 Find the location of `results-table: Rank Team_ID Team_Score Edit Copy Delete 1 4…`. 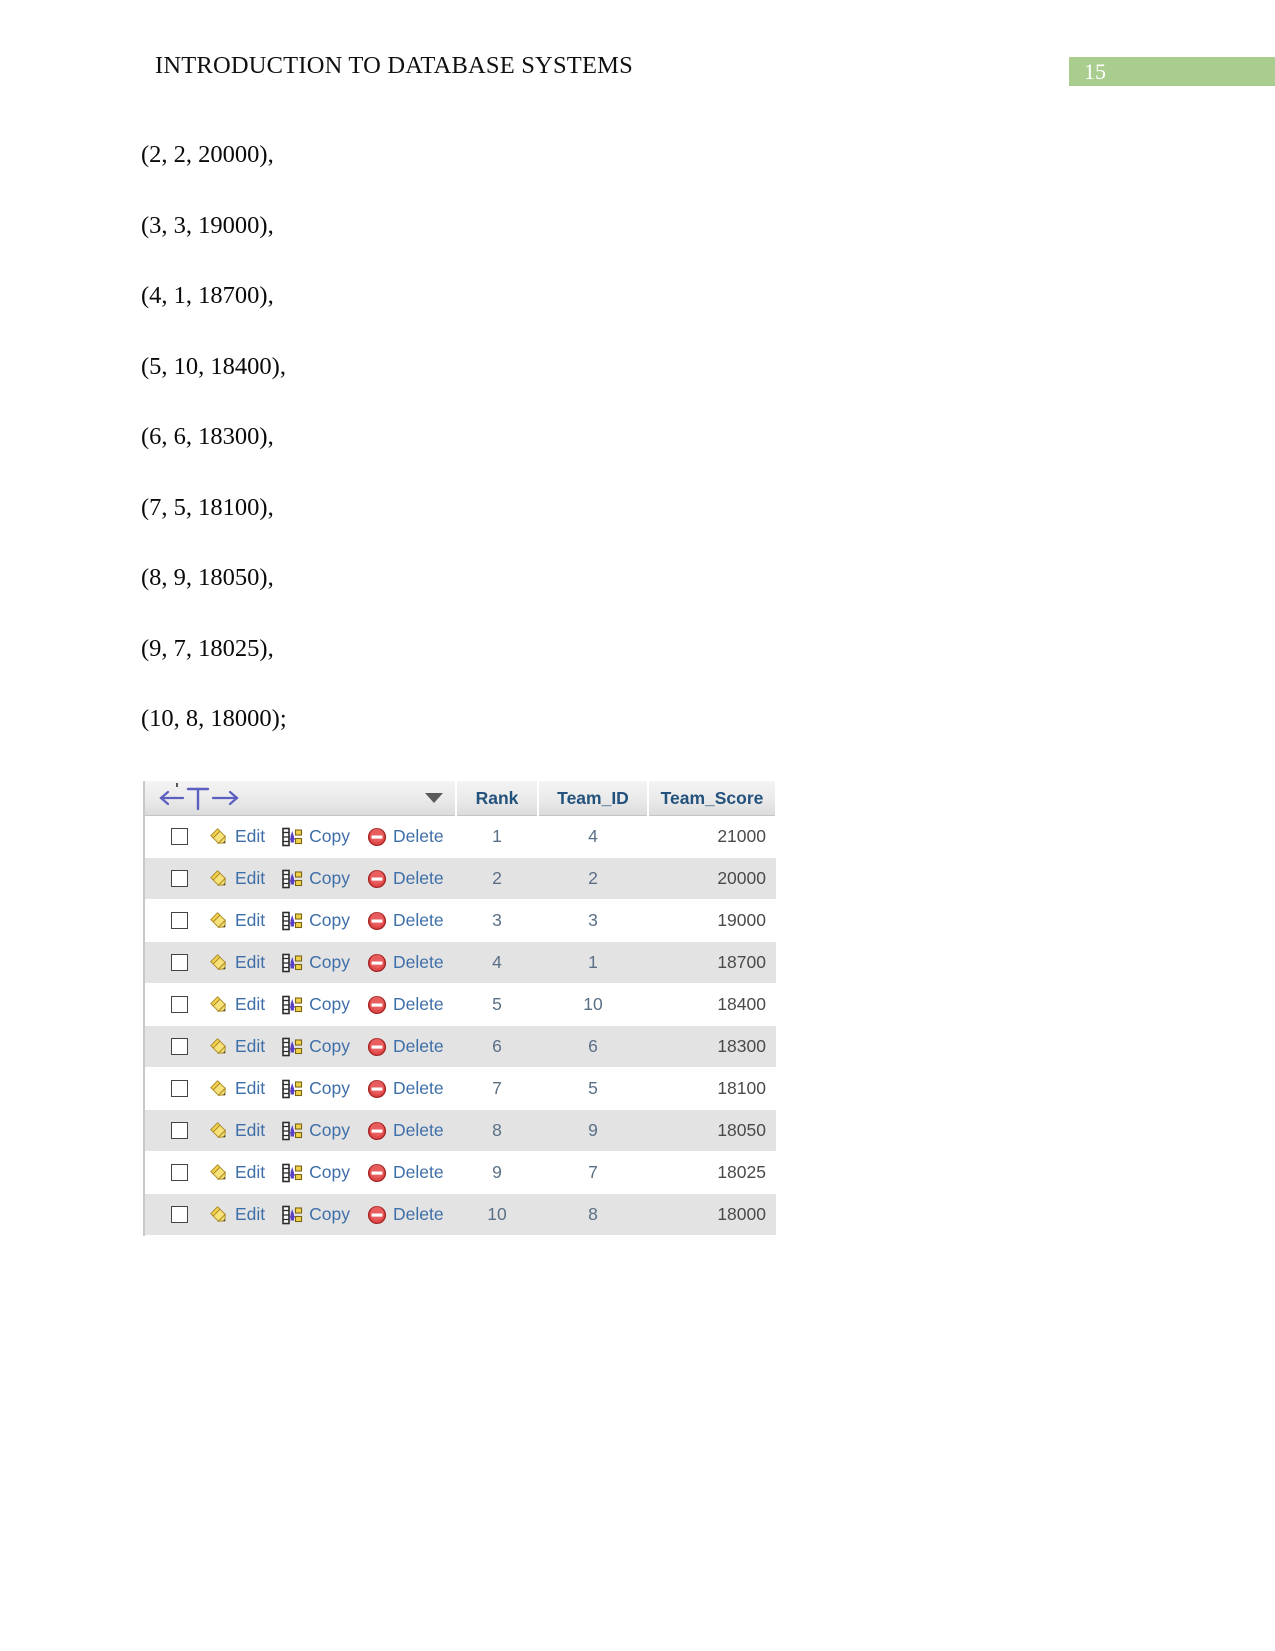

results-table: Rank Team_ID Team_Score Edit Copy Delete 1 4… is located at coordinates (460, 1008).